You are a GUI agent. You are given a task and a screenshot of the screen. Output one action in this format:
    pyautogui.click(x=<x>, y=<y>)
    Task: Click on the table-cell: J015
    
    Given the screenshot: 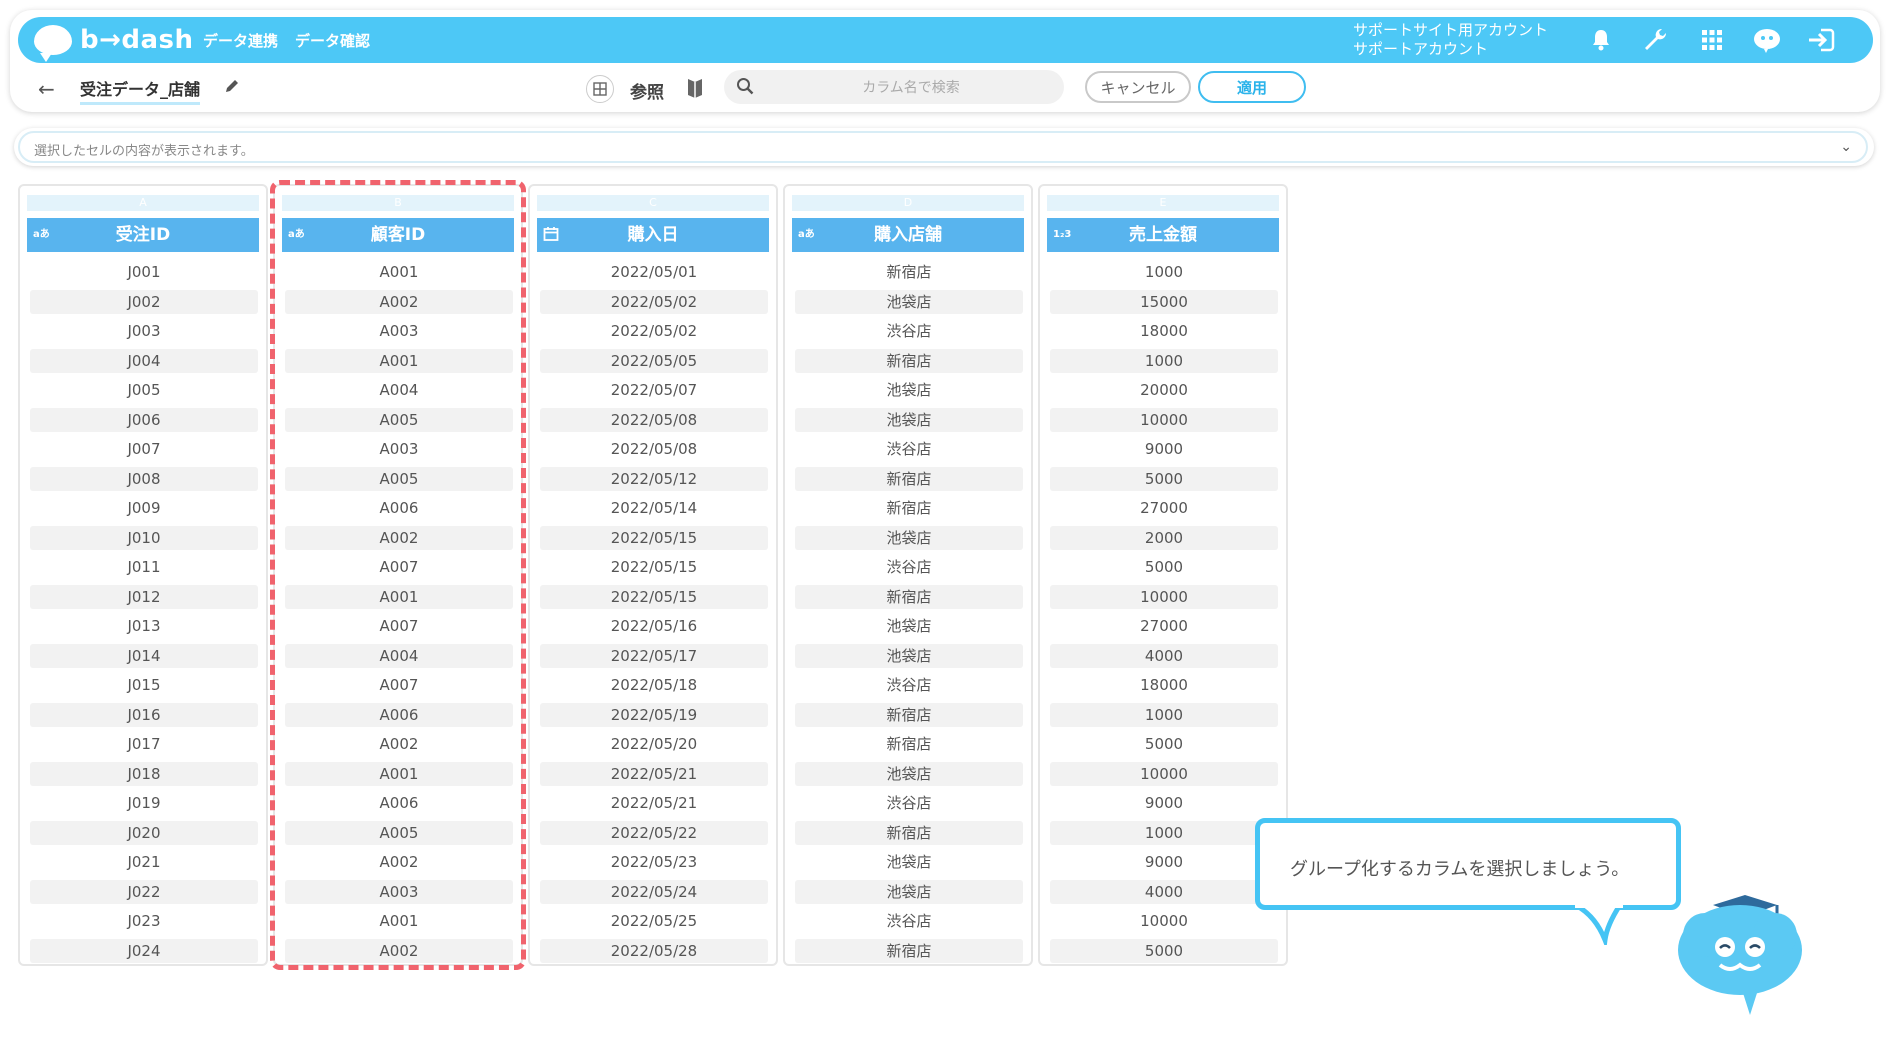 What is the action you would take?
    pyautogui.click(x=144, y=685)
    